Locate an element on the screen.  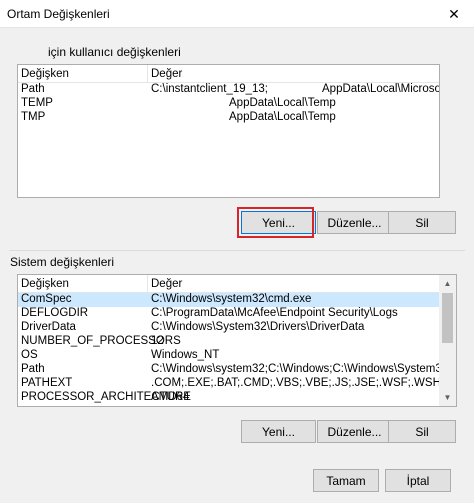
variable-name: PATHEXT is located at coordinates (47, 383).